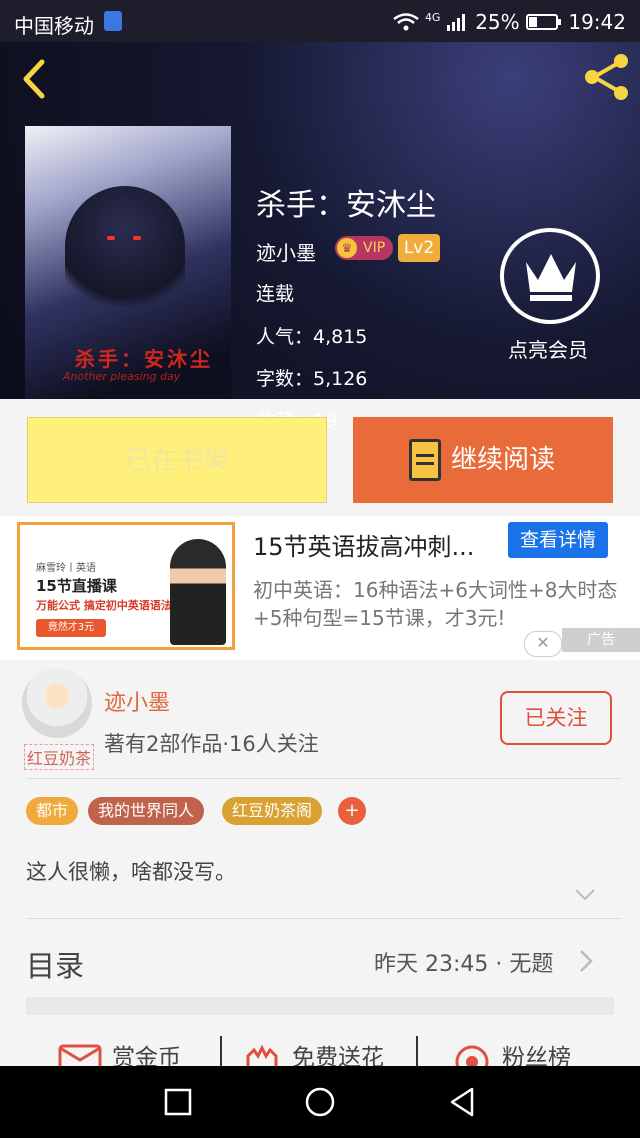  I want to click on book-popularity: 人气：4,815, so click(312, 337).